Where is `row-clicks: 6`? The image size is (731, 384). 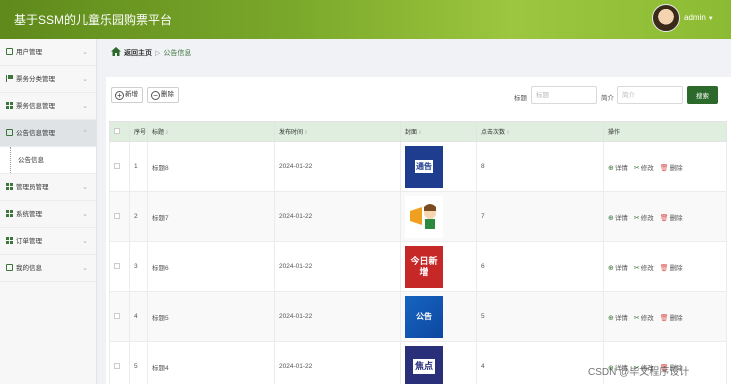 row-clicks: 6 is located at coordinates (540, 266).